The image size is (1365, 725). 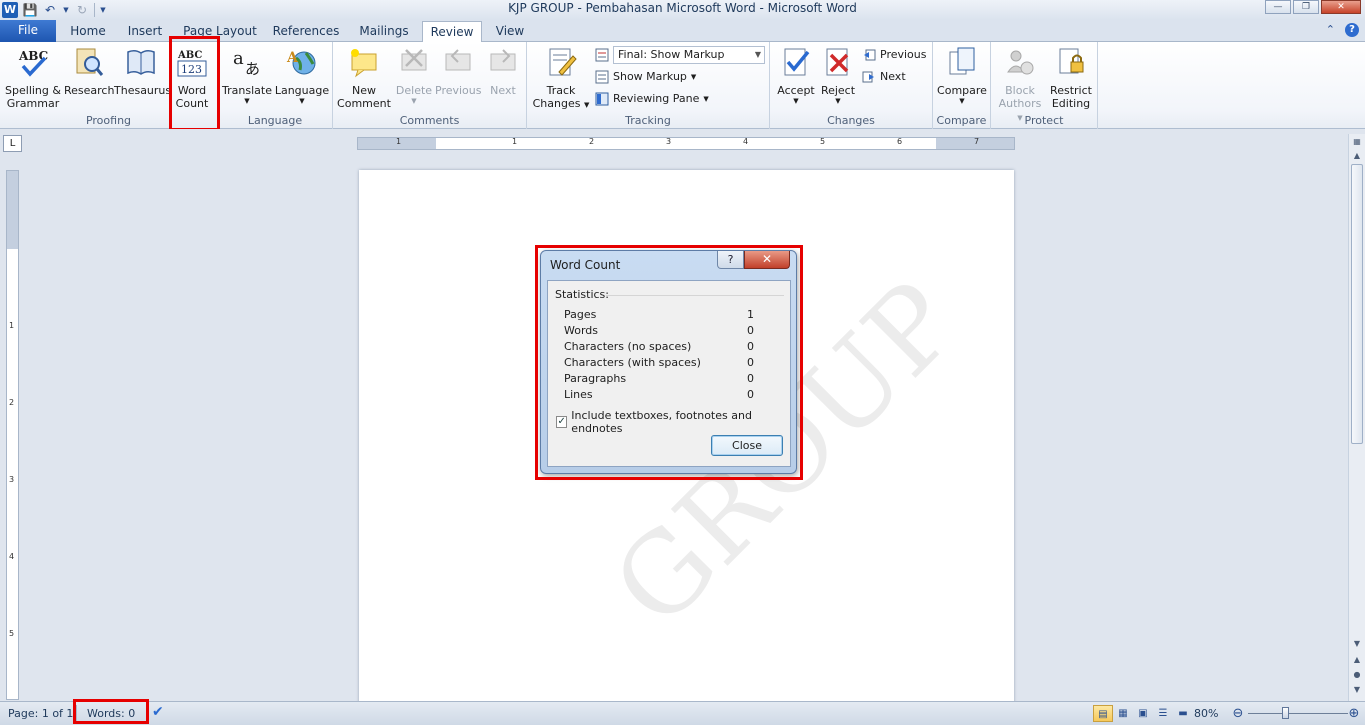 I want to click on svg-text: A, so click(x=292, y=58).